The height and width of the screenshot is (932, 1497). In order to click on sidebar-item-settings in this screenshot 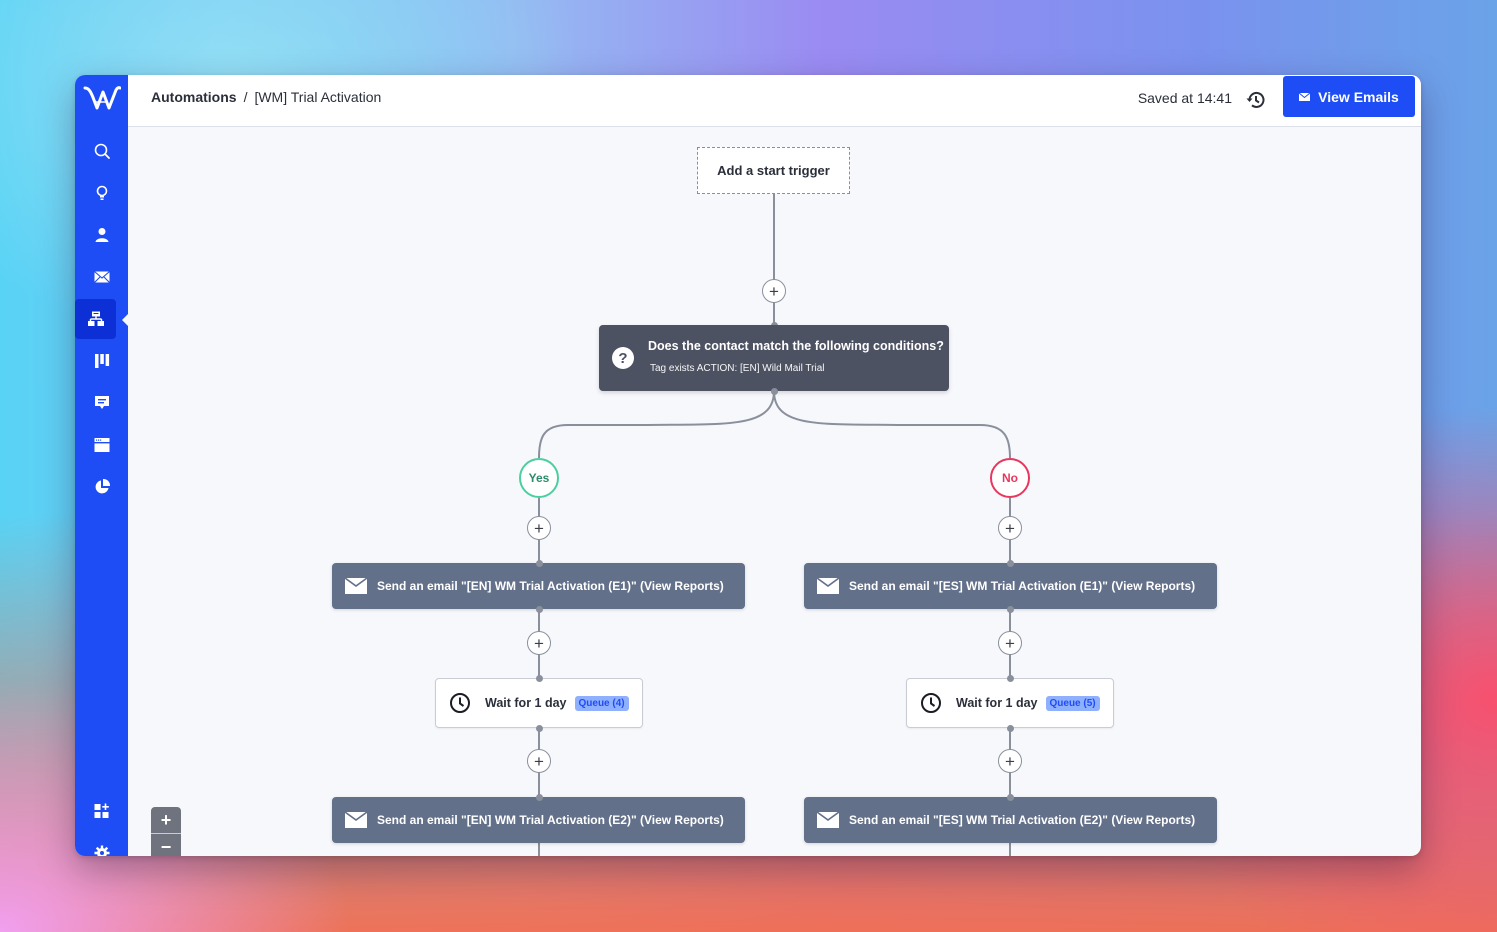, I will do `click(101, 844)`.